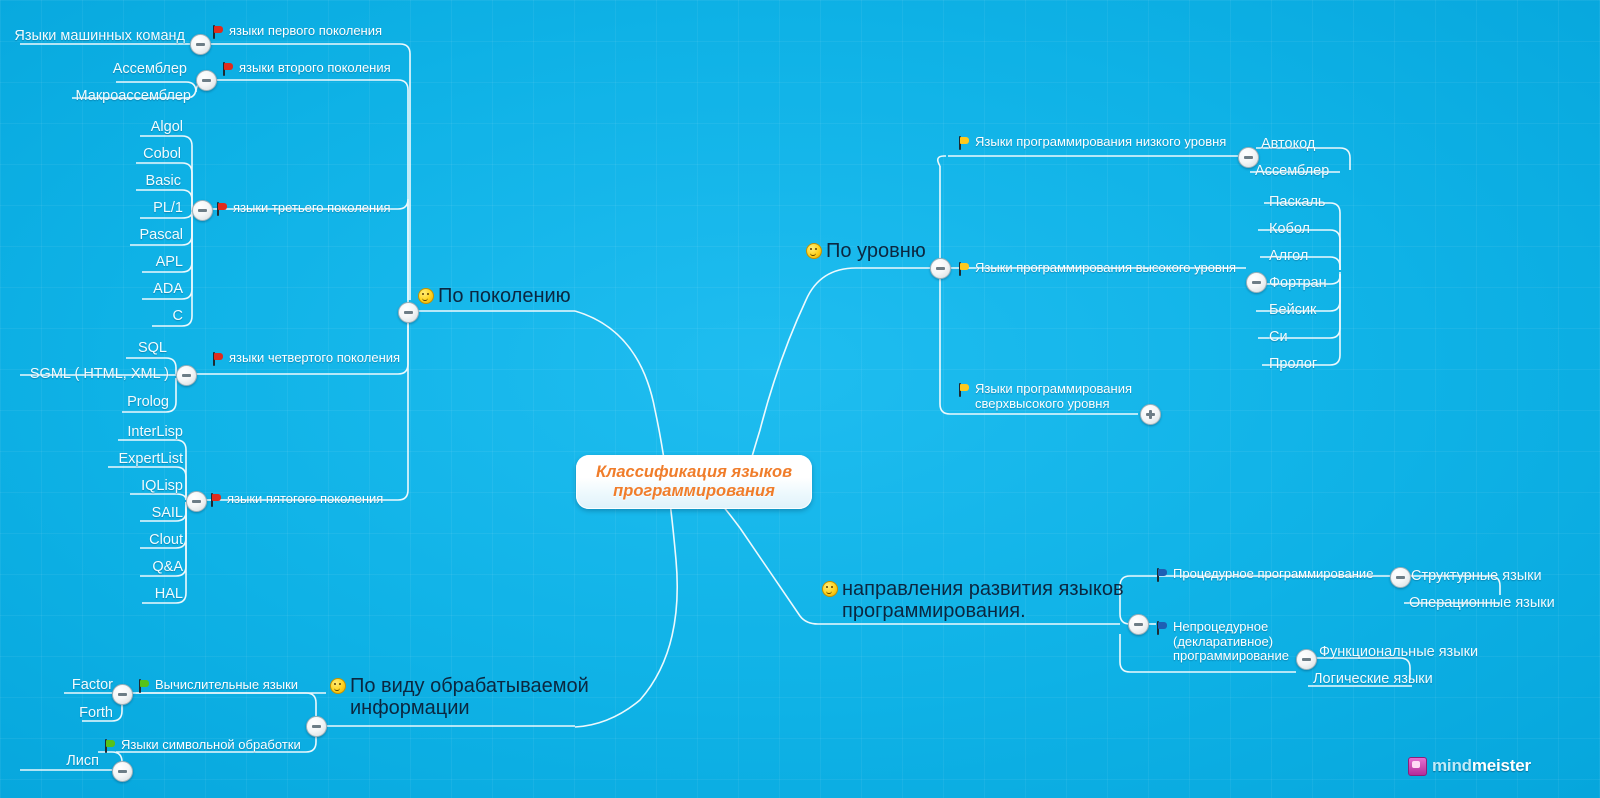  Describe the element at coordinates (1373, 680) in the screenshot. I see `leaf-logical-languages: Логические языки` at that location.